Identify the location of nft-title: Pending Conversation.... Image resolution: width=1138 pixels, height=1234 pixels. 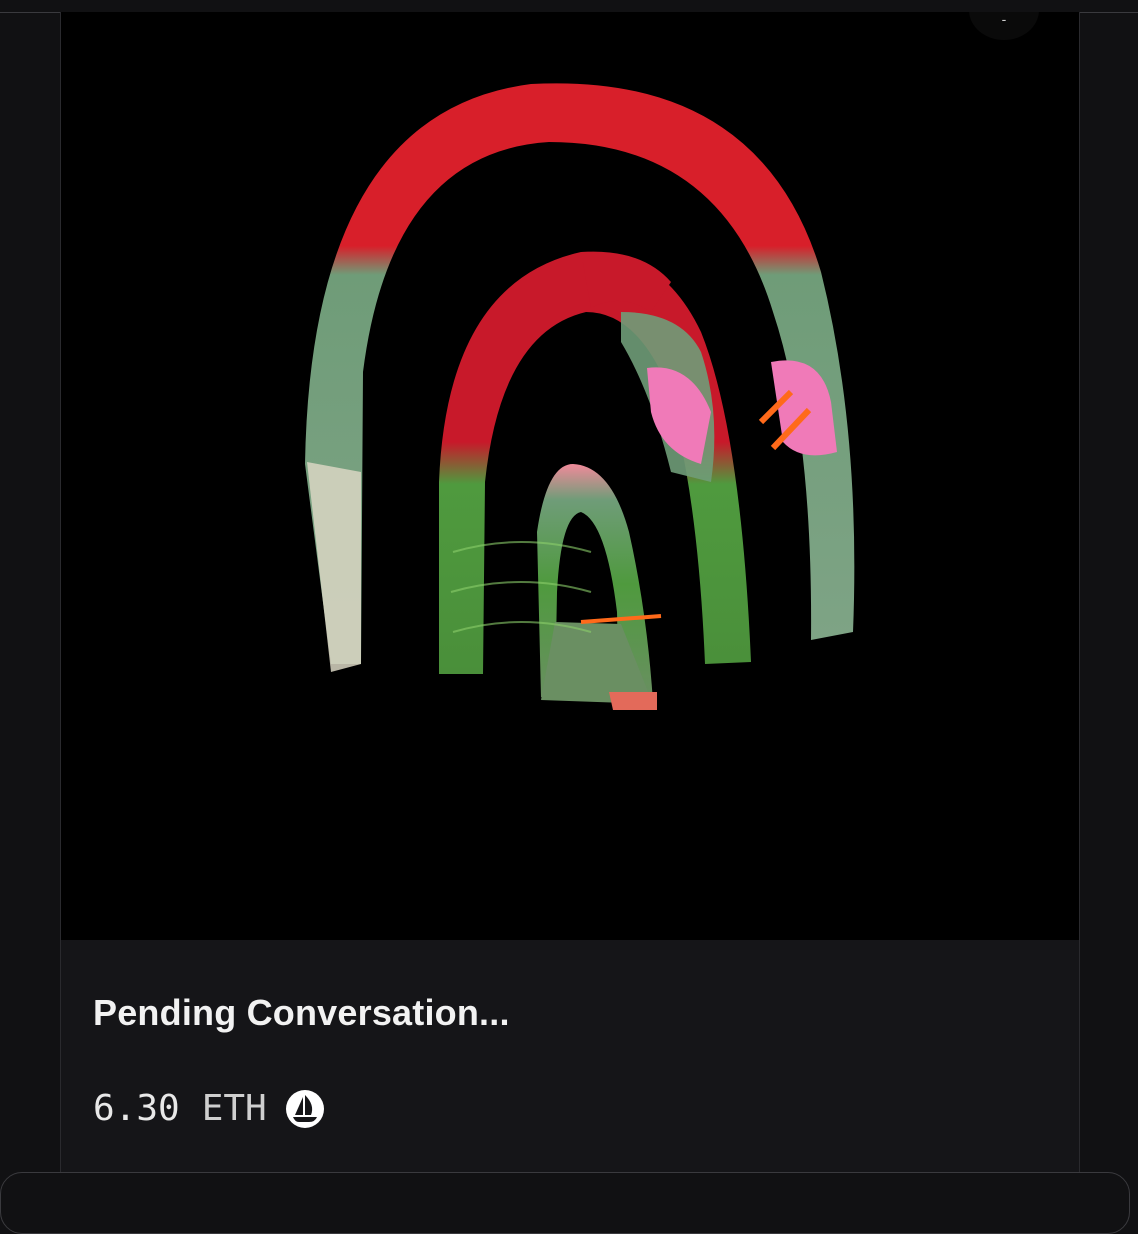
(301, 1013).